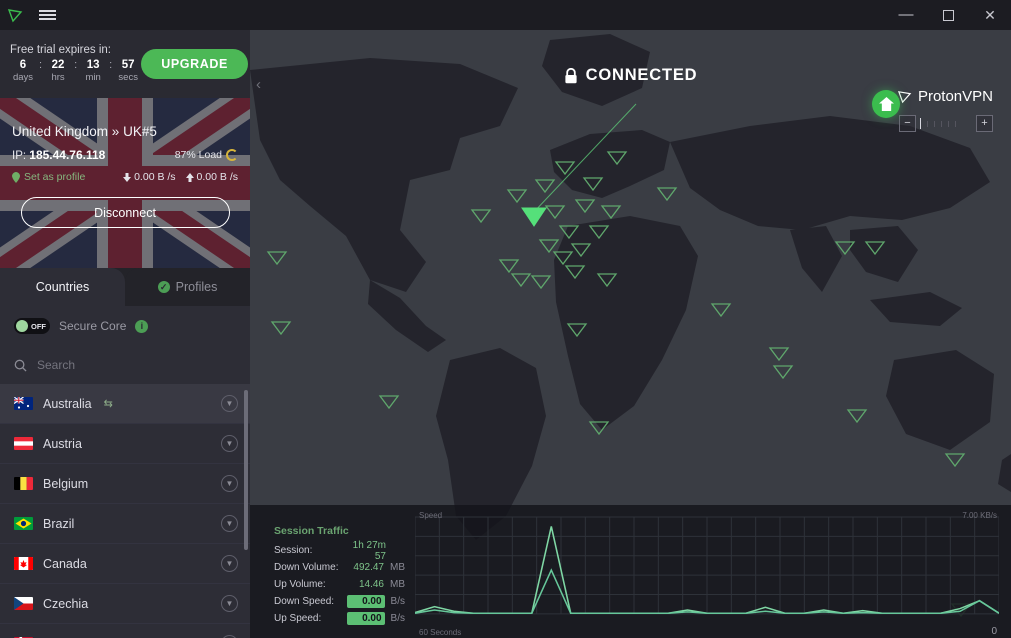 This screenshot has width=1011, height=638. Describe the element at coordinates (20, 365) in the screenshot. I see `search-icon` at that location.